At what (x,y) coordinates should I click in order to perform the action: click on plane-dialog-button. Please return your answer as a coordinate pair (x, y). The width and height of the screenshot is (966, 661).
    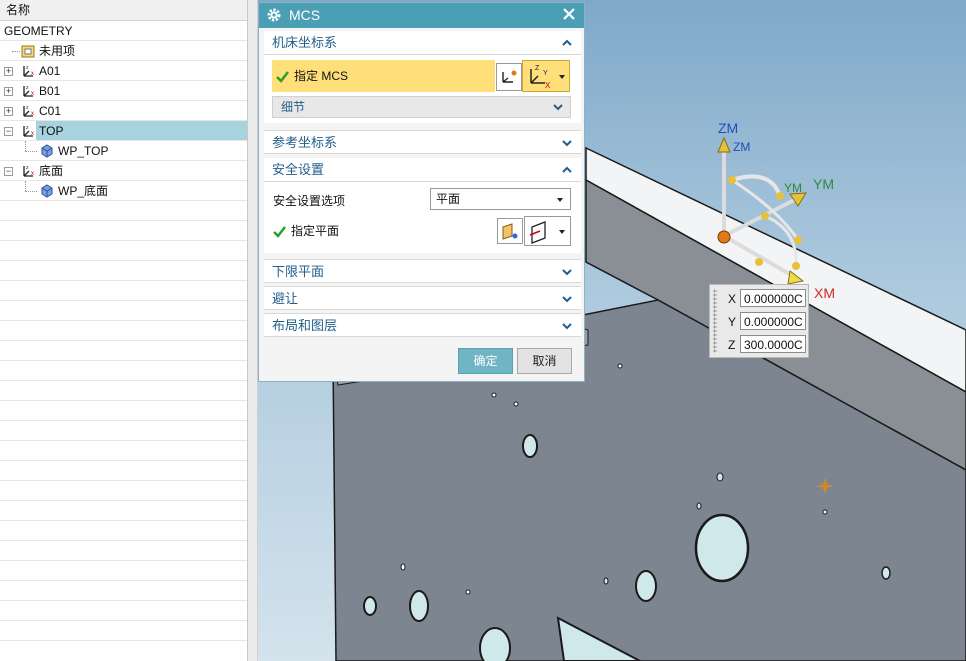
    Looking at the image, I should click on (510, 231).